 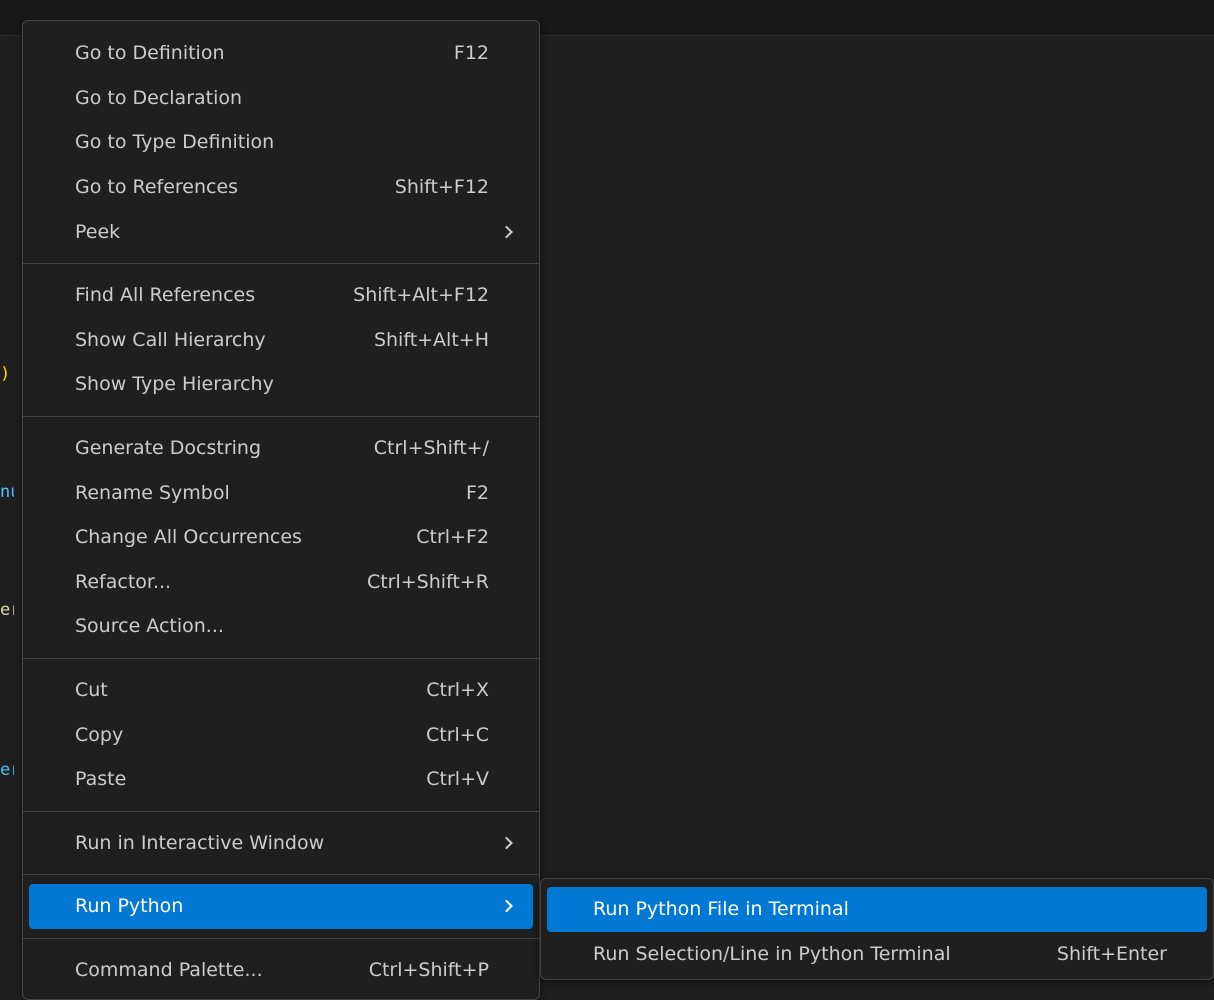 What do you see at coordinates (98, 231) in the screenshot?
I see `menu-item-label: Peek` at bounding box center [98, 231].